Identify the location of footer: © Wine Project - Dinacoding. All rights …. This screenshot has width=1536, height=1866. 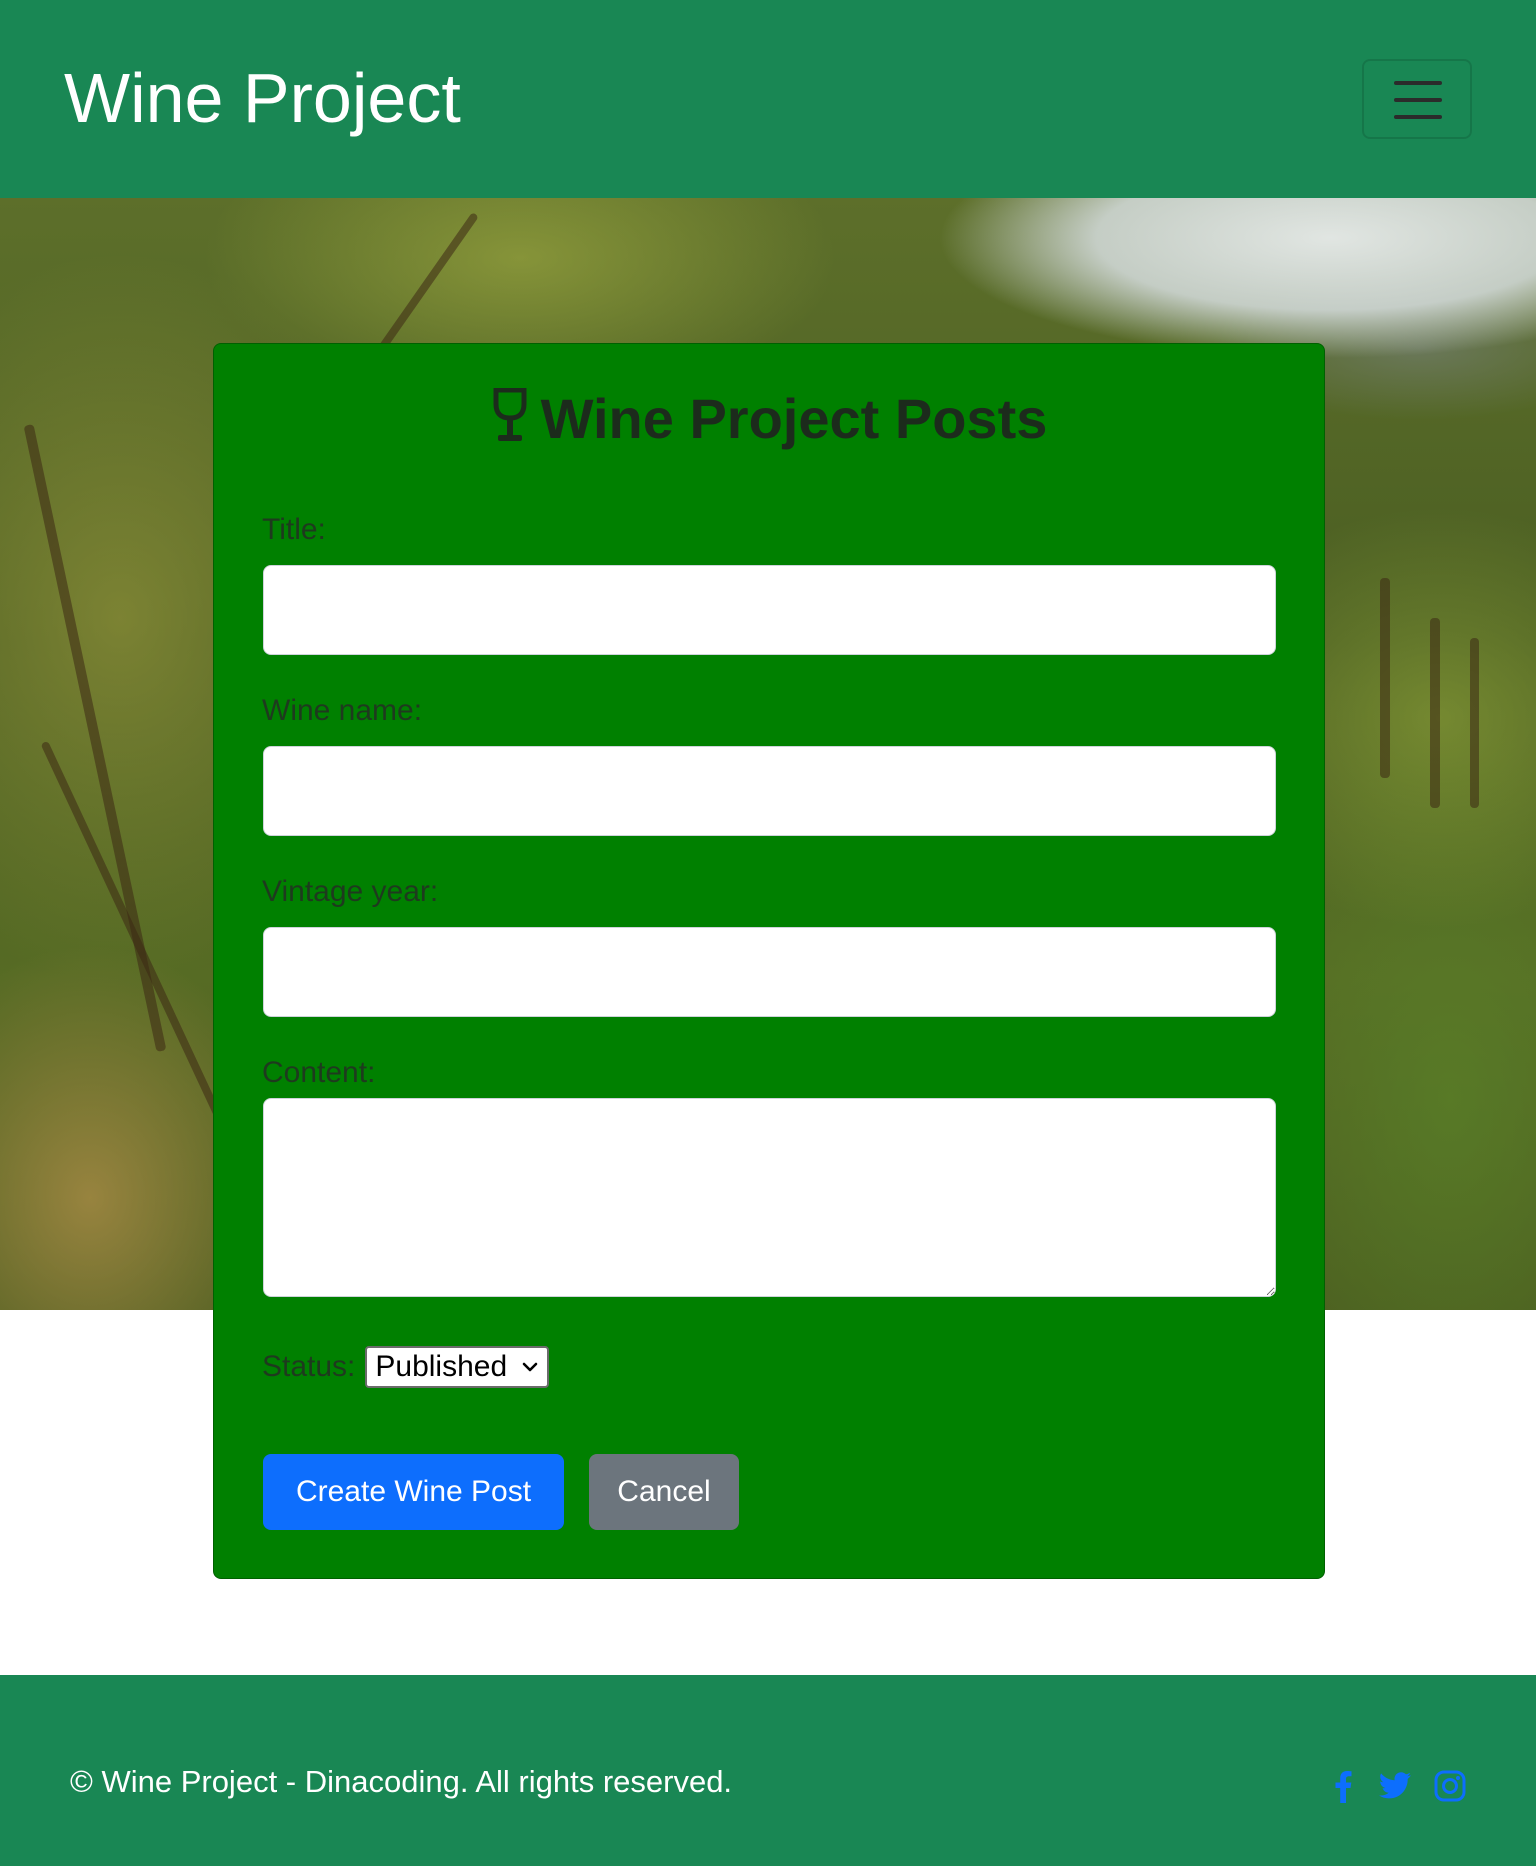
(768, 1770).